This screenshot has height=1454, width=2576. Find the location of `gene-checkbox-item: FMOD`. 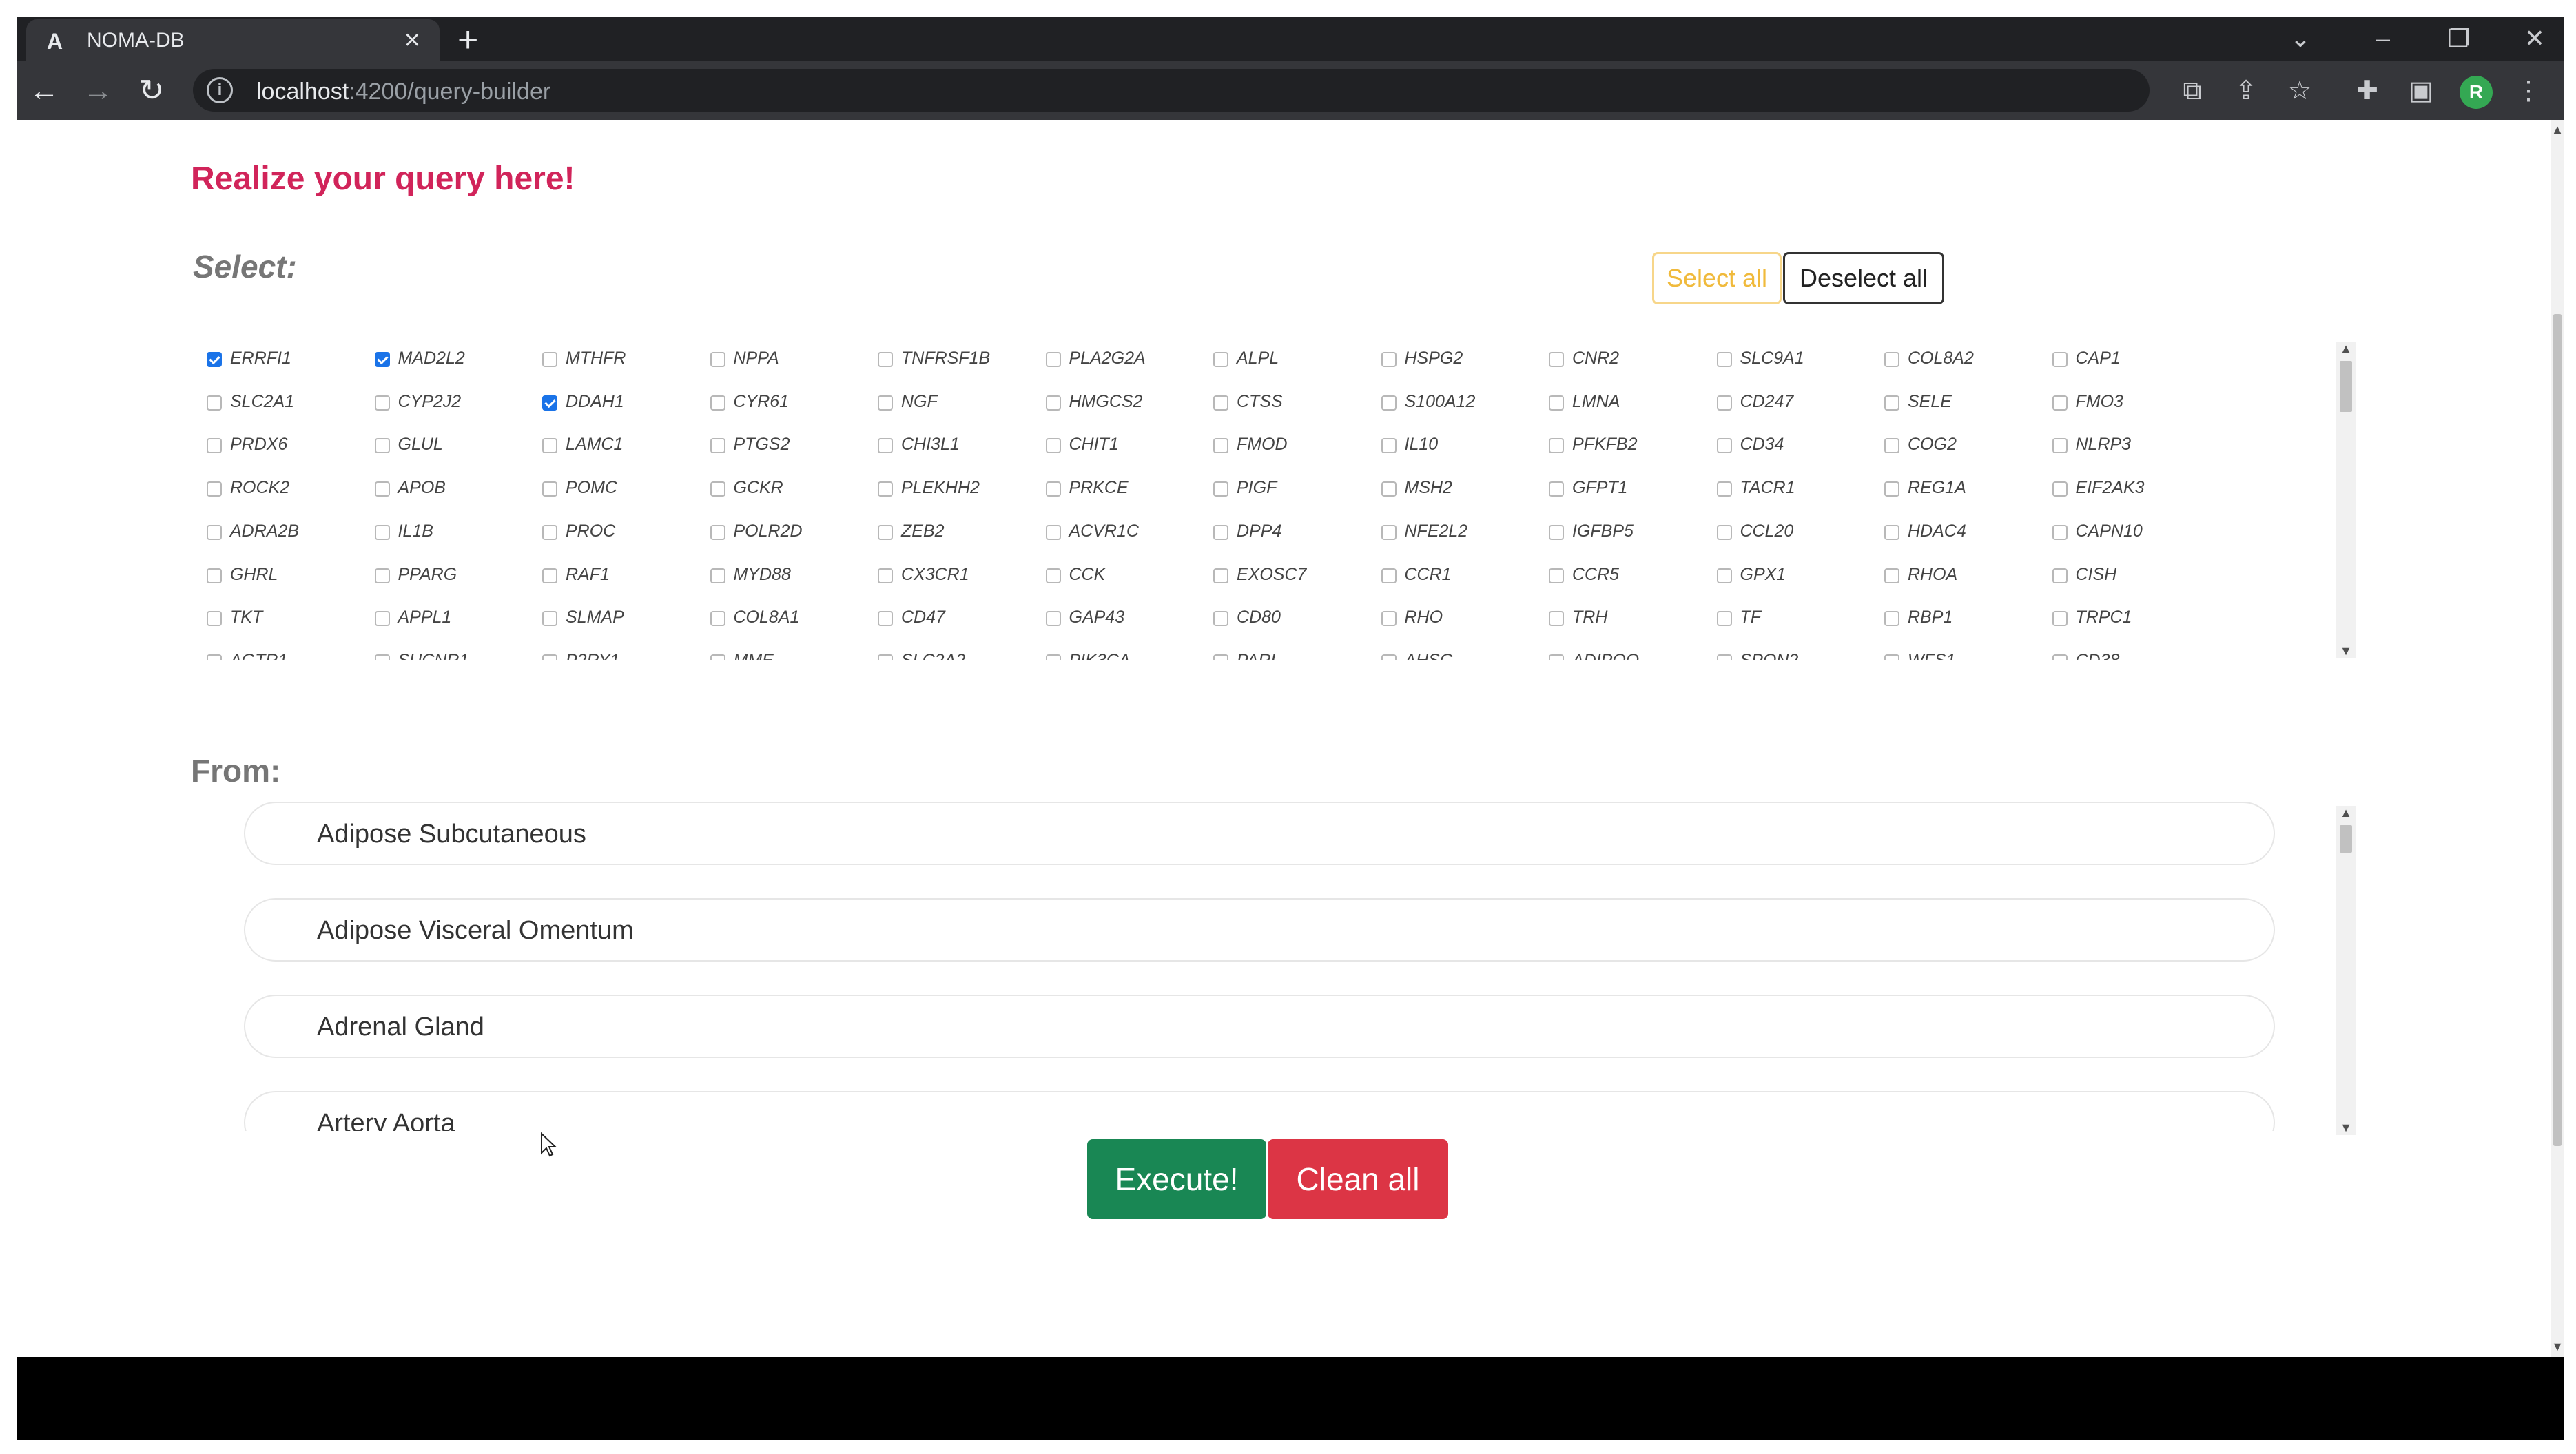

gene-checkbox-item: FMOD is located at coordinates (1296, 446).